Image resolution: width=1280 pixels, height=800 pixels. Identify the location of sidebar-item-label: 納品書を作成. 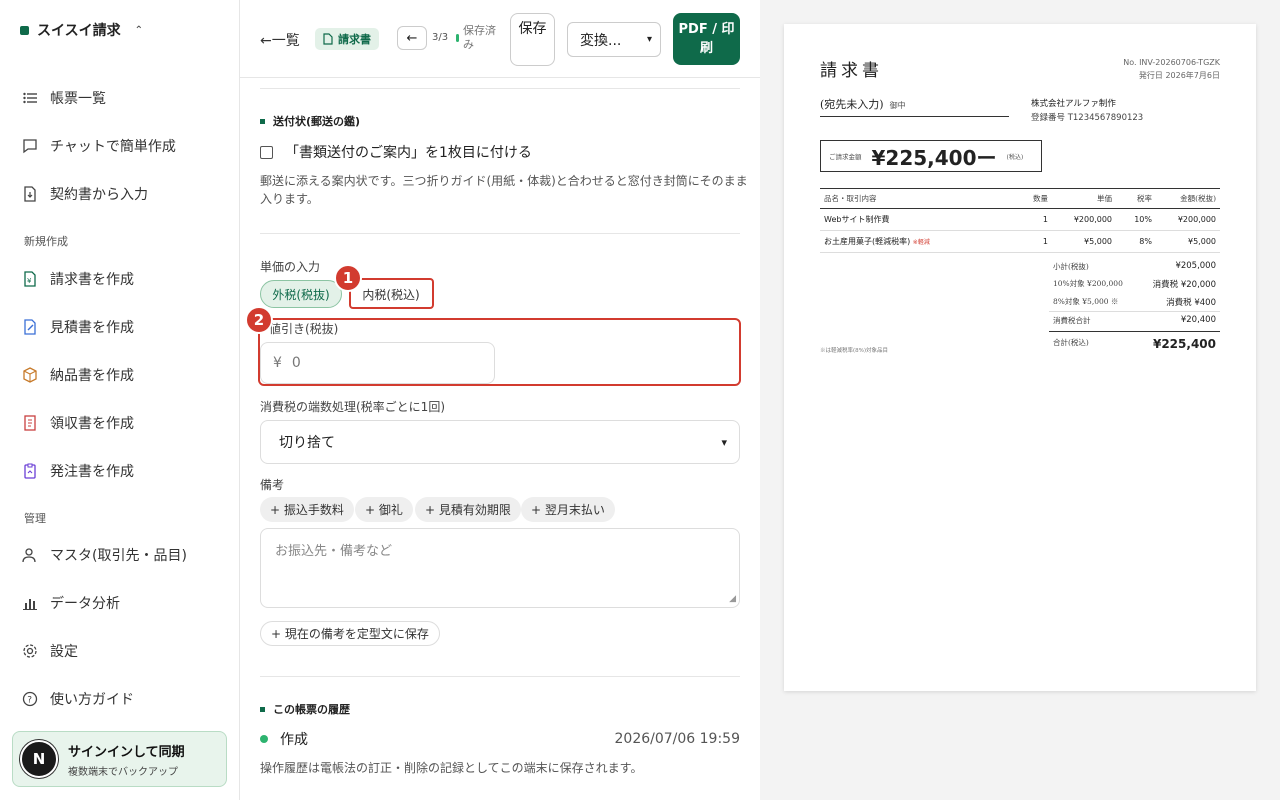
(92, 376).